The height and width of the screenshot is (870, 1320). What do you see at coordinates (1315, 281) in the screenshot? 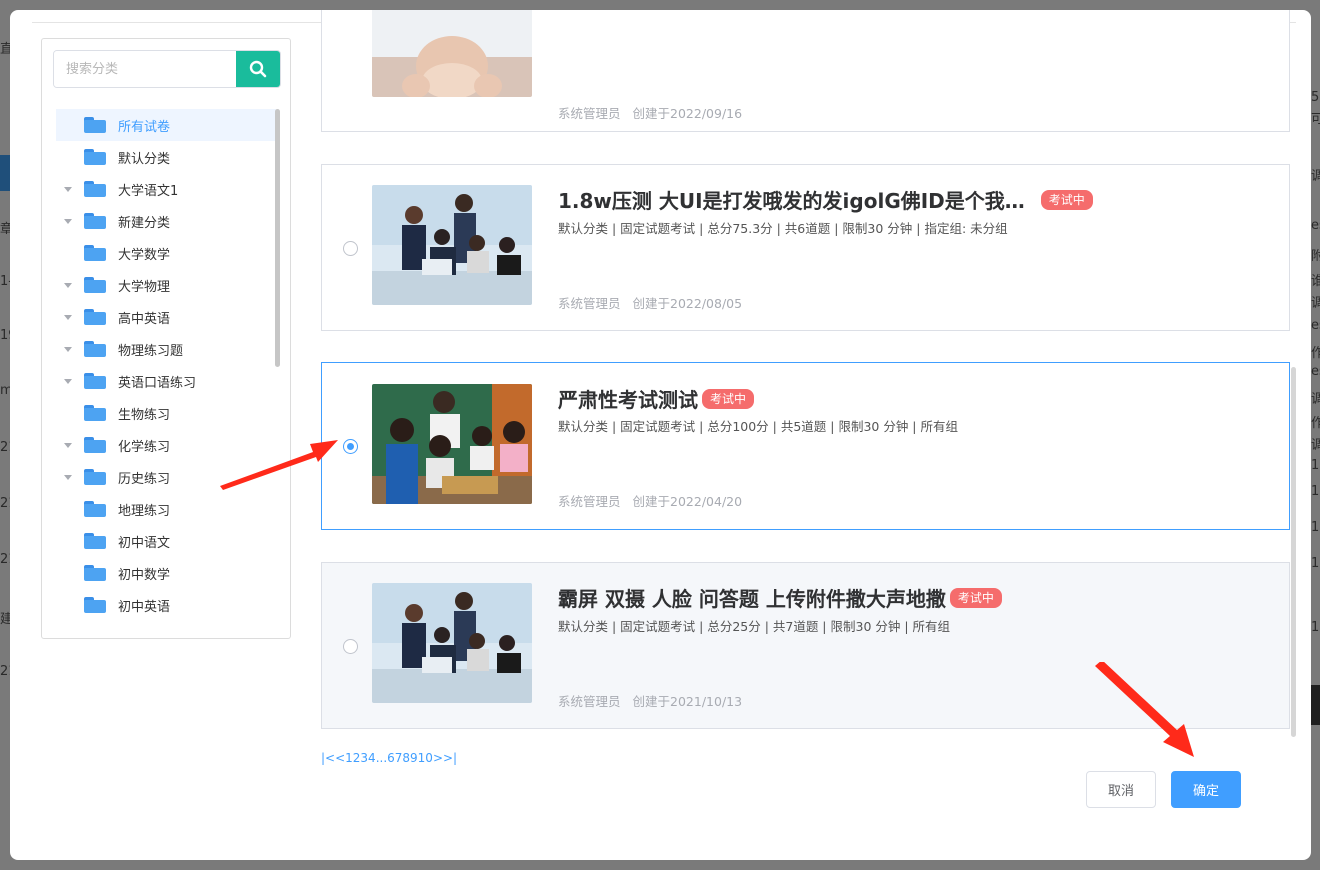
I see `background-text: 谁` at bounding box center [1315, 281].